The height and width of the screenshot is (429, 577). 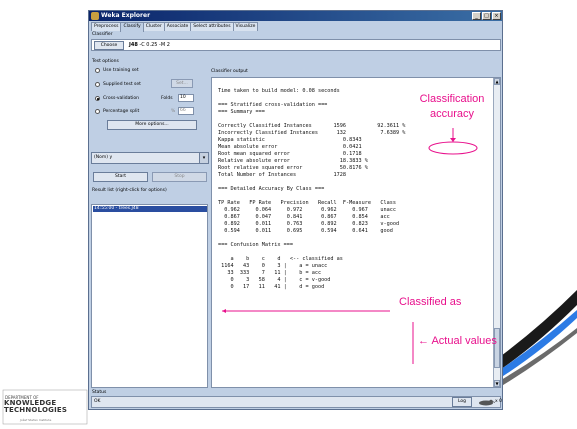 What do you see at coordinates (167, 98) in the screenshot?
I see `folds-label: Folds` at bounding box center [167, 98].